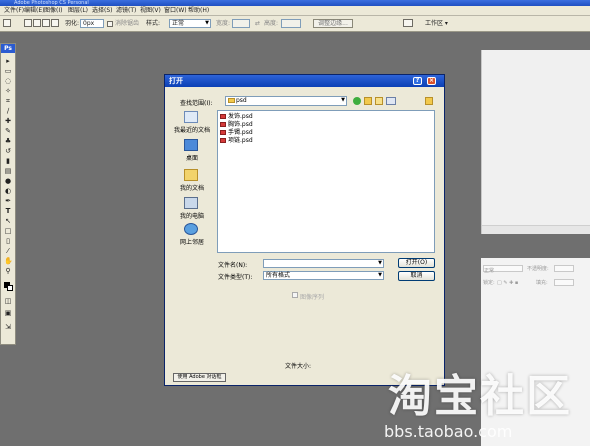 The width and height of the screenshot is (590, 446). Describe the element at coordinates (192, 124) in the screenshot. I see `place-recent: 我最近的文档` at that location.